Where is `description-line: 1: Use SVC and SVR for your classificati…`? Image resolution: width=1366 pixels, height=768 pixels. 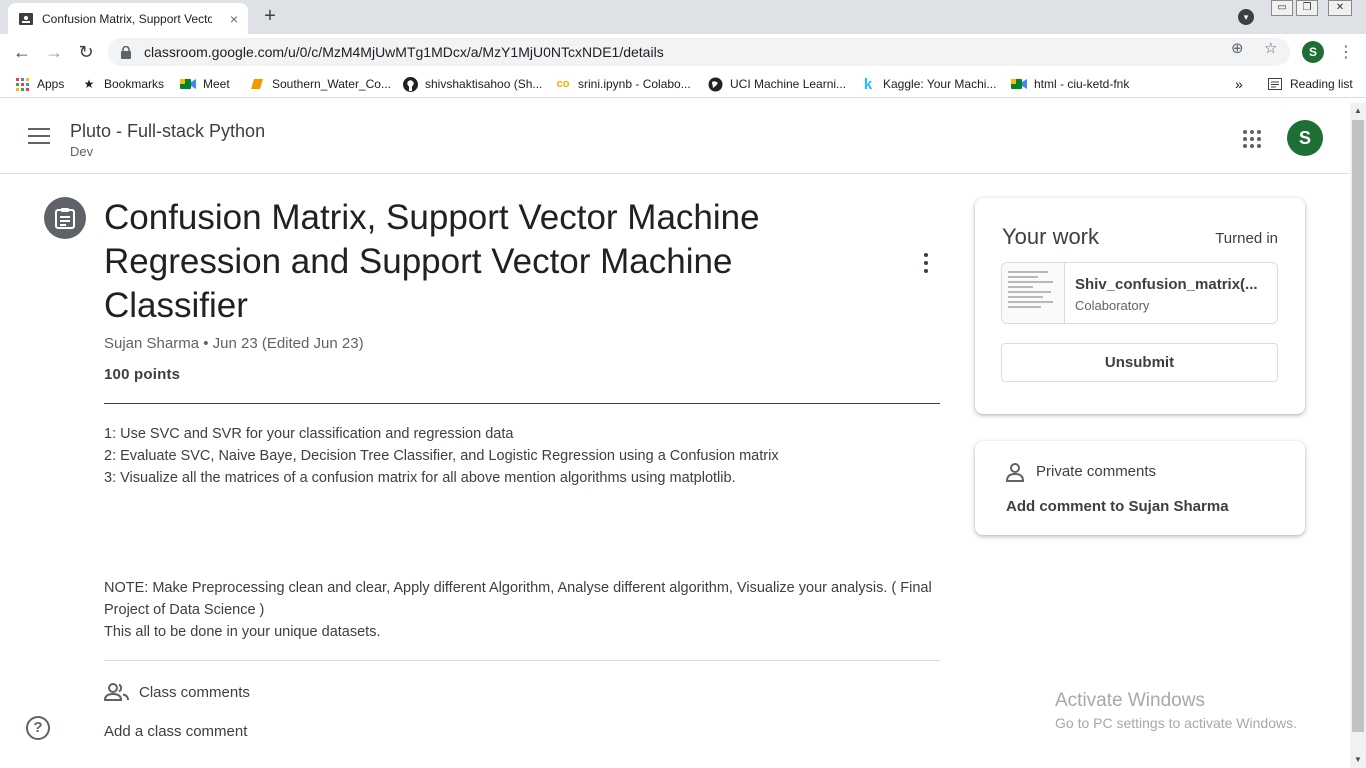 description-line: 1: Use SVC and SVR for your classificati… is located at coordinates (309, 434).